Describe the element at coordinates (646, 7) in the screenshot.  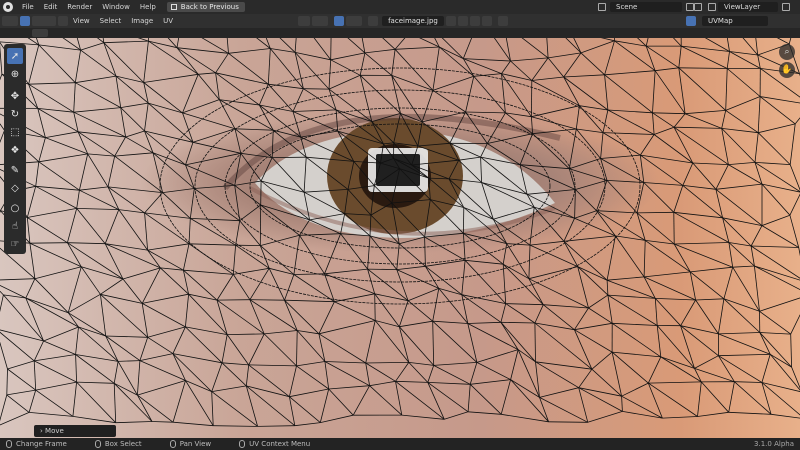
I see `scene-selector: Scene` at that location.